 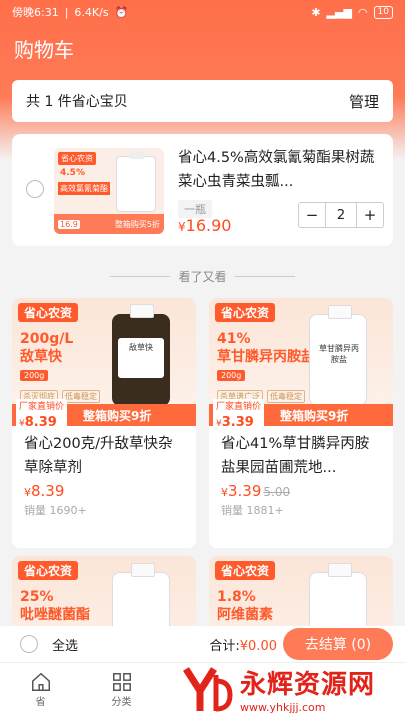 I want to click on grid-icon, so click(x=121, y=682).